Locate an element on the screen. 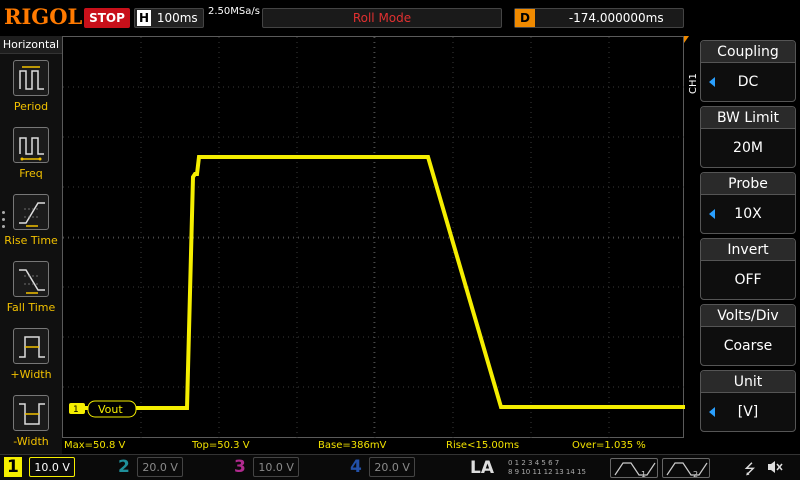 The height and width of the screenshot is (480, 800). rise-time-label: Rise Time is located at coordinates (31, 240).